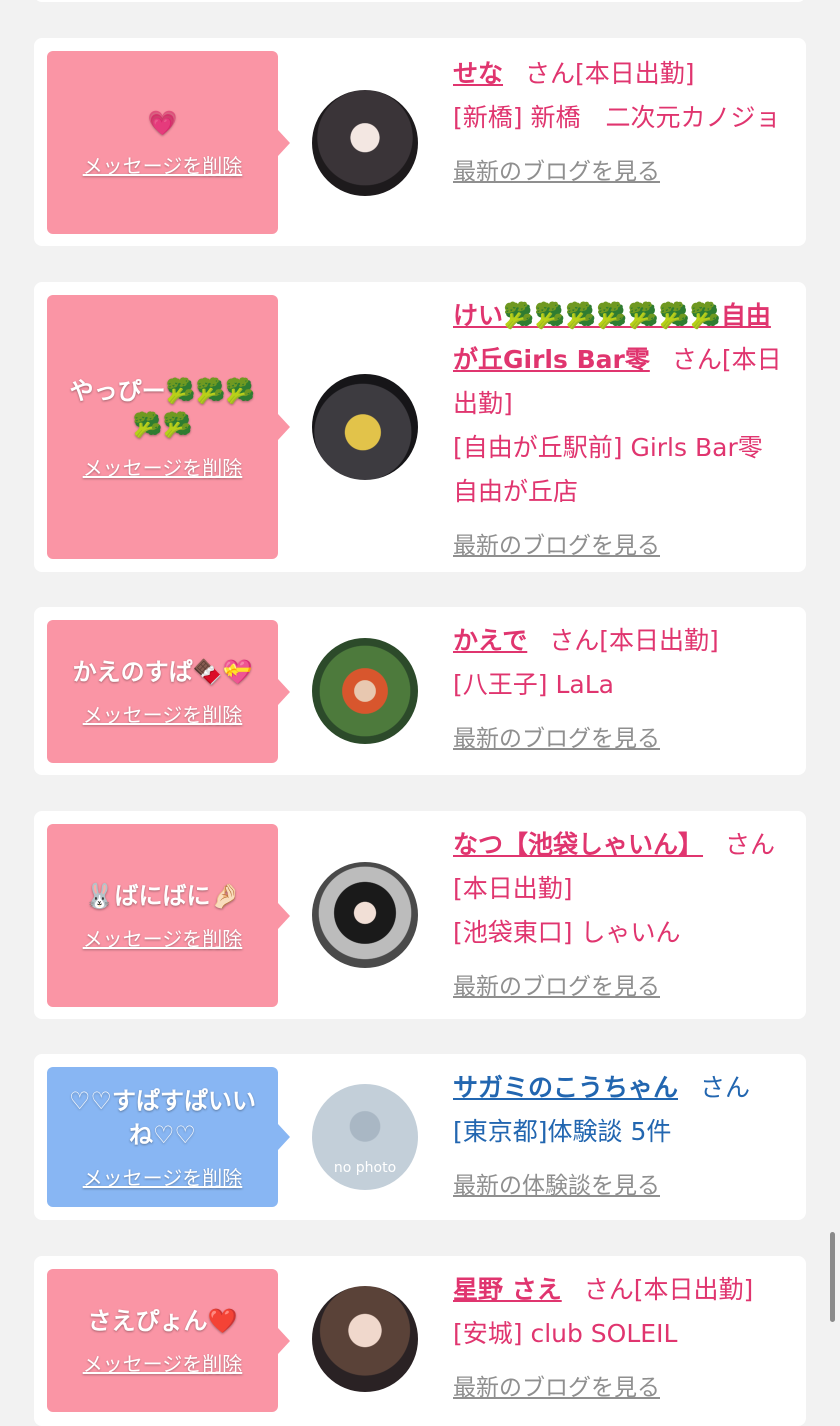 This screenshot has width=840, height=1426. What do you see at coordinates (162, 1321) in the screenshot?
I see `message-text: さえぴょん❤️` at bounding box center [162, 1321].